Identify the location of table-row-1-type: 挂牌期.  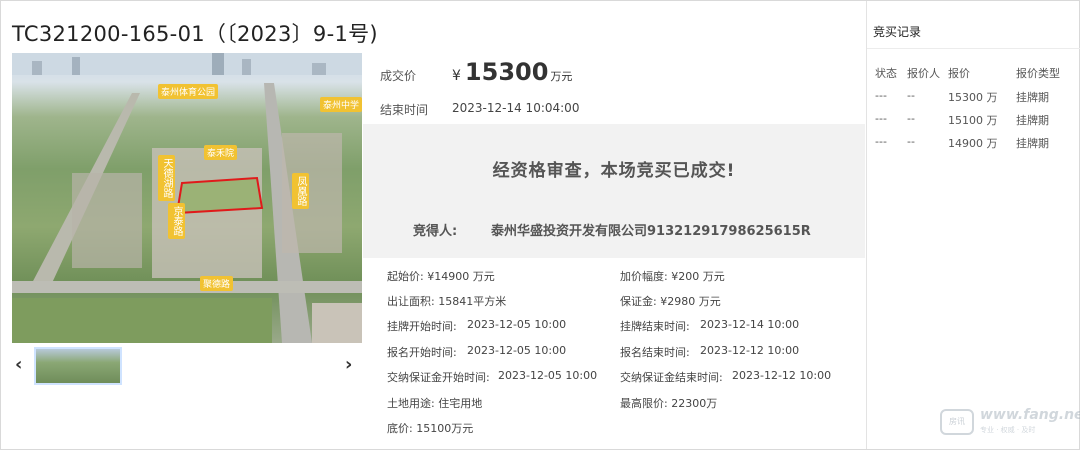
(1032, 97).